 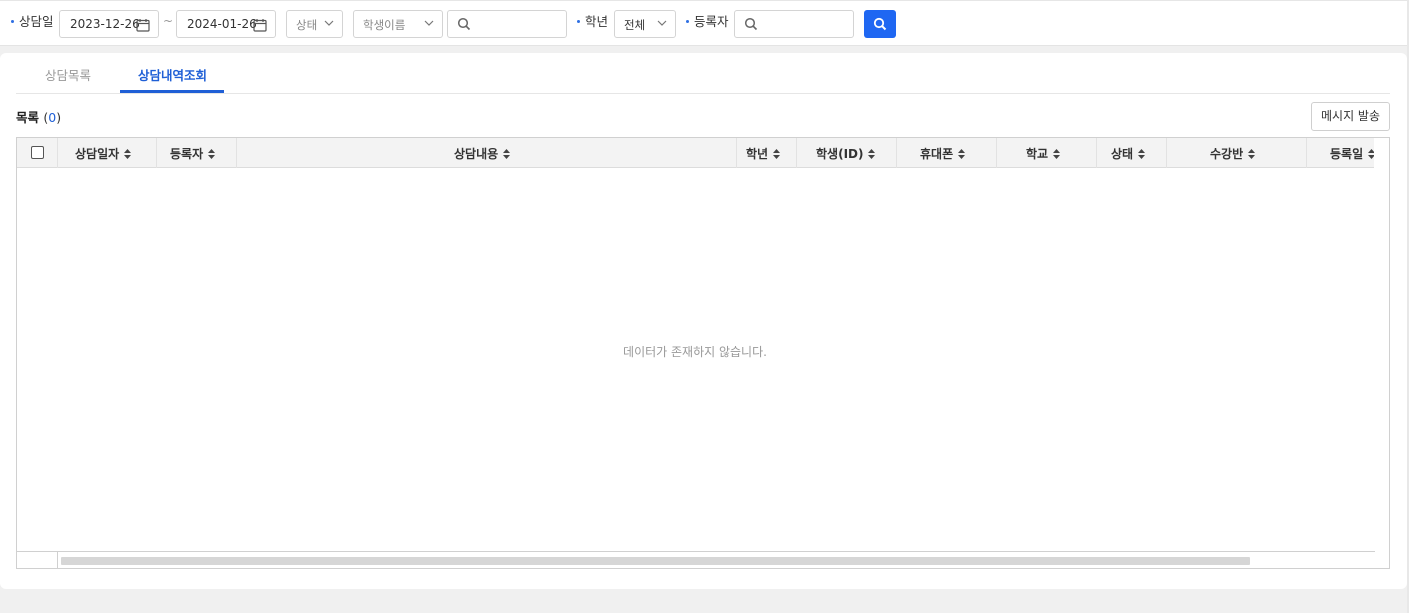 What do you see at coordinates (840, 154) in the screenshot?
I see `column-label: 학생(ID)` at bounding box center [840, 154].